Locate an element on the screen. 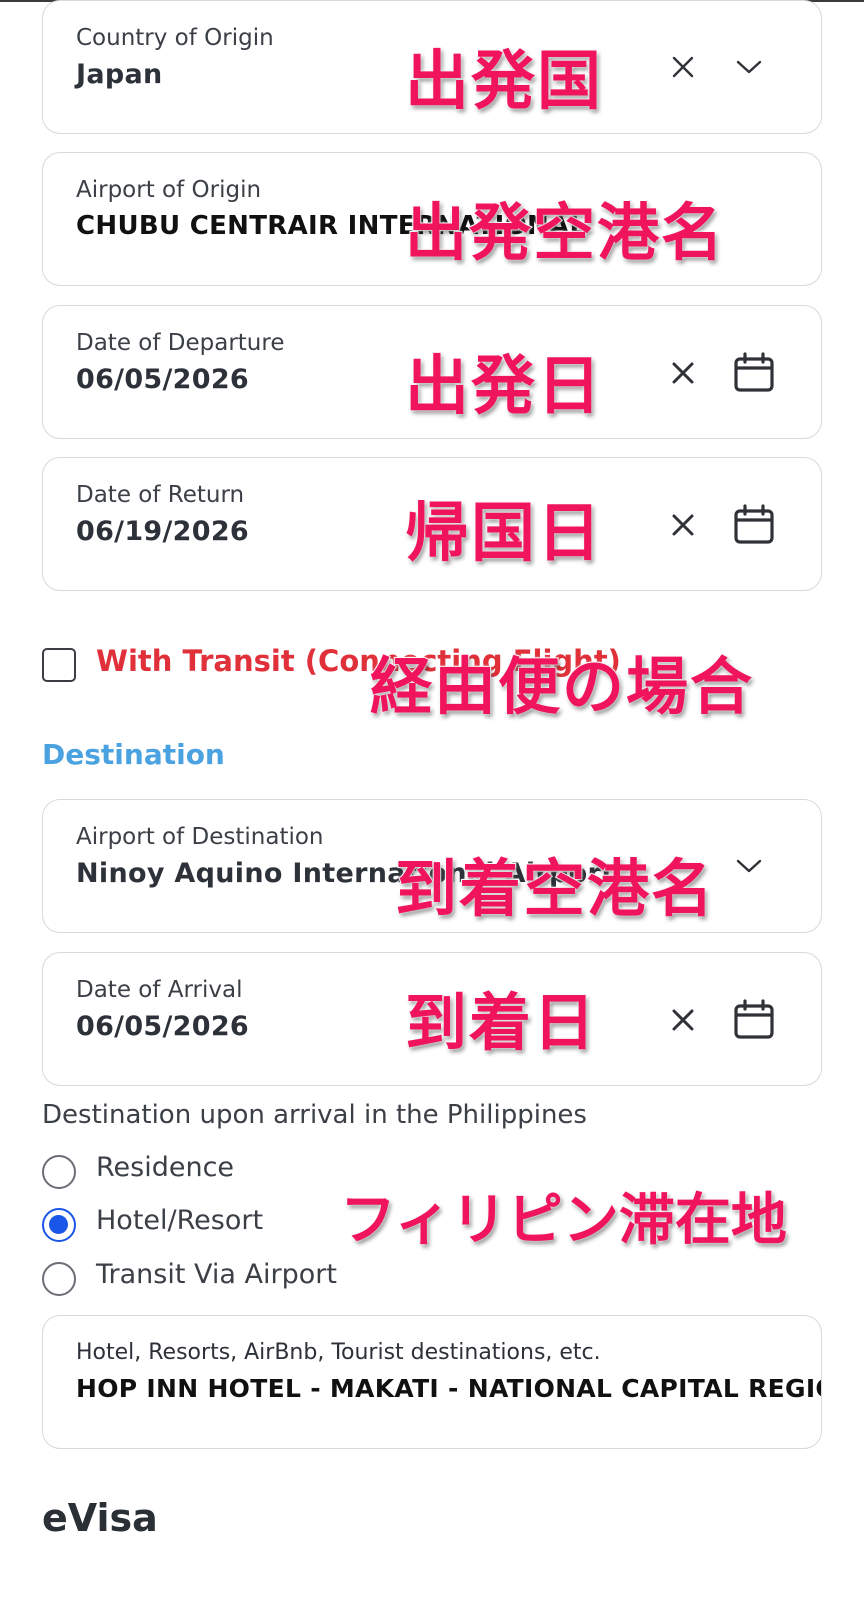 Image resolution: width=864 pixels, height=1597 pixels. overlay-airport-destination: 到着空港名 is located at coordinates (555, 888).